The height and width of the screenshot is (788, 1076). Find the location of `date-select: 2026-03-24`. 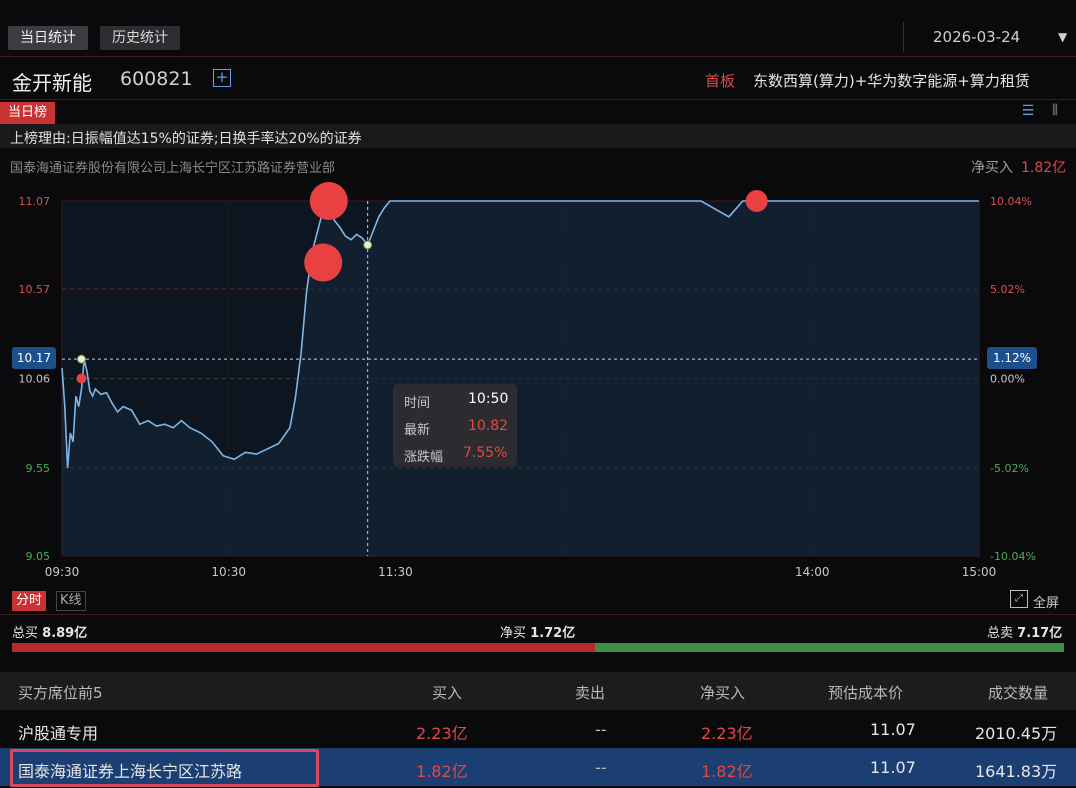

date-select: 2026-03-24 is located at coordinates (976, 37).